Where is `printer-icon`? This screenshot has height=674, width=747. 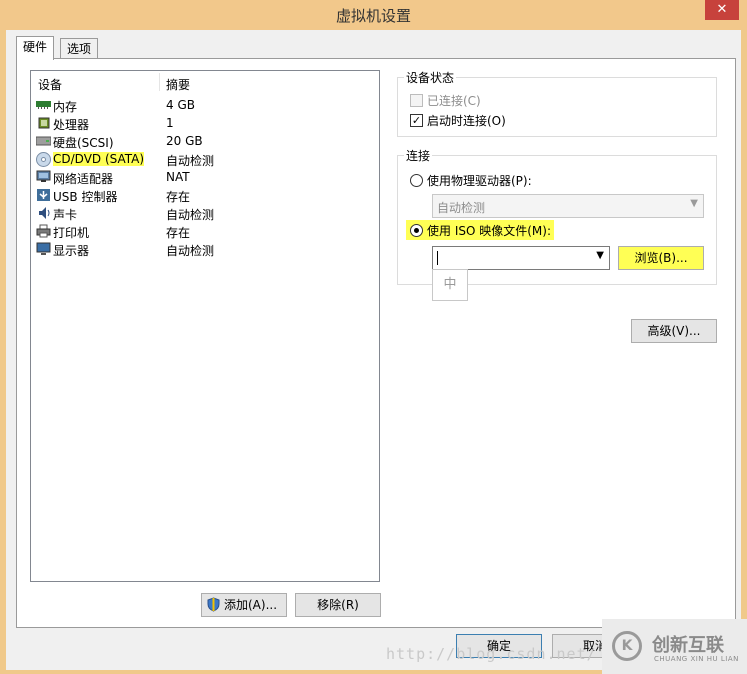
printer-icon is located at coordinates (43, 231).